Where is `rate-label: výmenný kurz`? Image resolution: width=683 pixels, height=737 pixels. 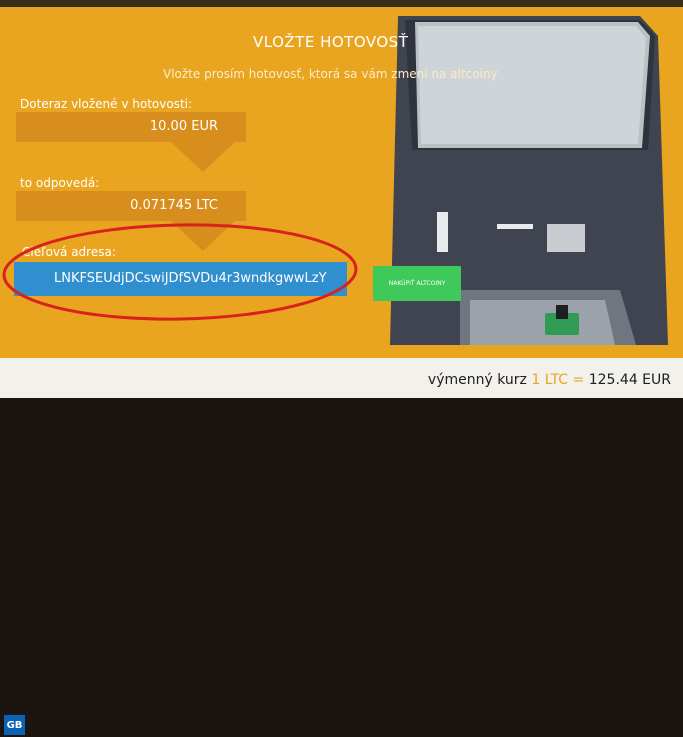
rate-label: výmenný kurz is located at coordinates (477, 380).